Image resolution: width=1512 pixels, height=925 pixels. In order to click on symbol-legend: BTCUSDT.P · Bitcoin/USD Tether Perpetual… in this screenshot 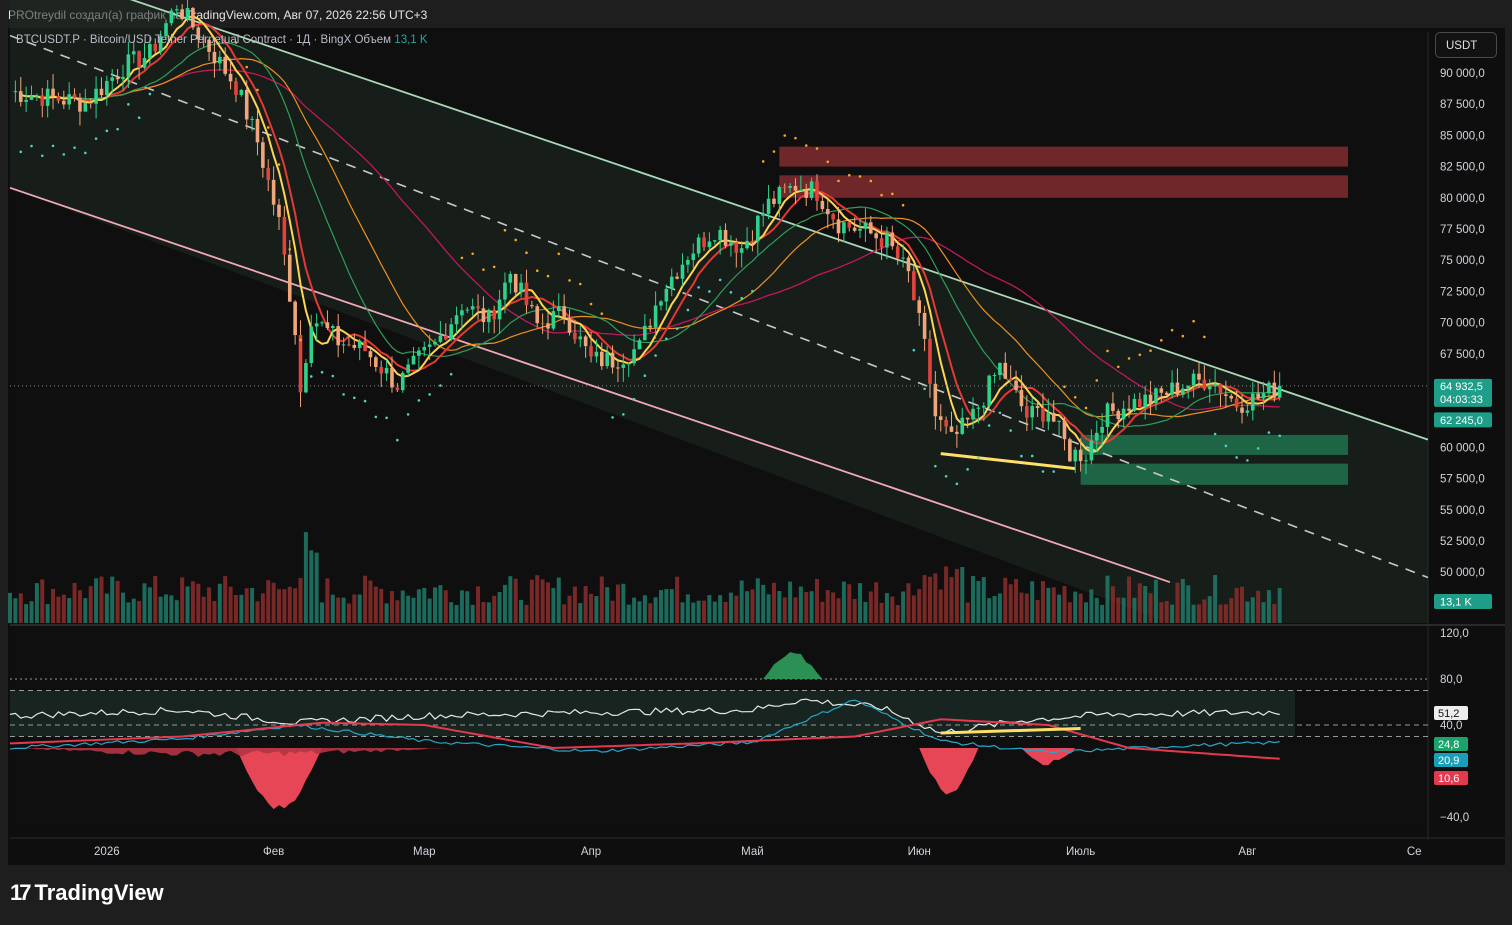, I will do `click(222, 40)`.